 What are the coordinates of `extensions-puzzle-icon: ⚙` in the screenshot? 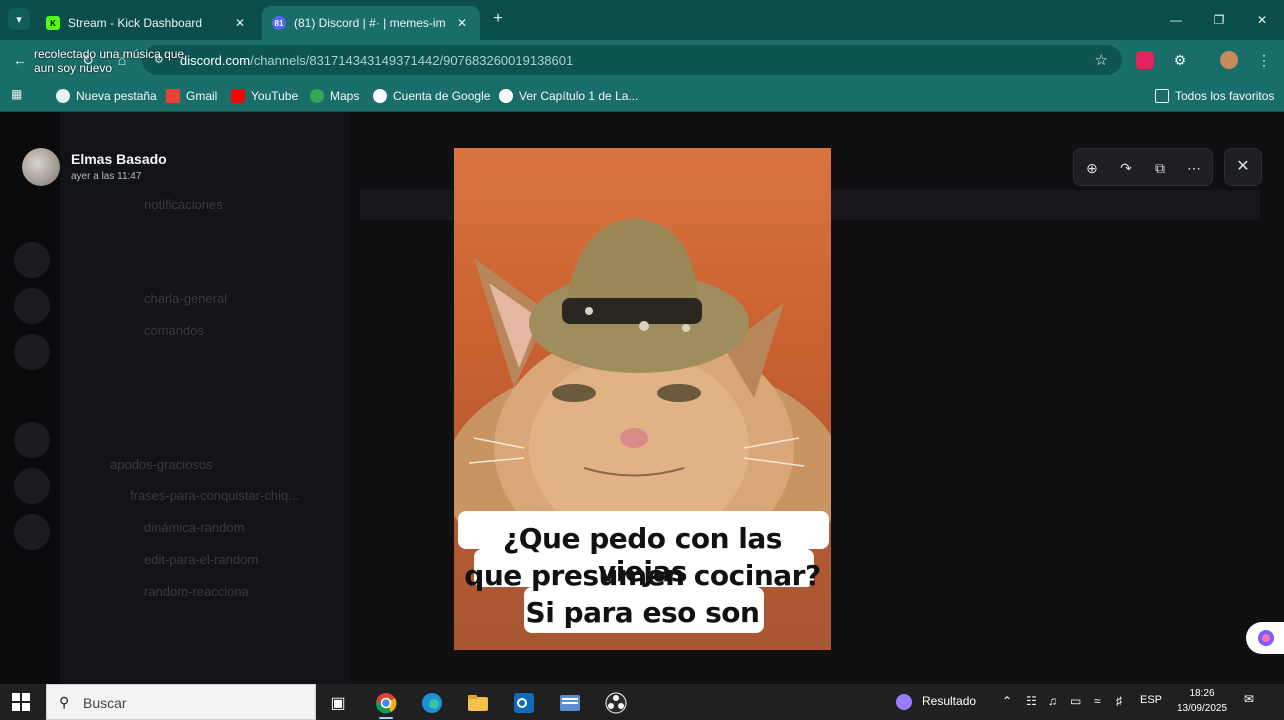 It's located at (1180, 60).